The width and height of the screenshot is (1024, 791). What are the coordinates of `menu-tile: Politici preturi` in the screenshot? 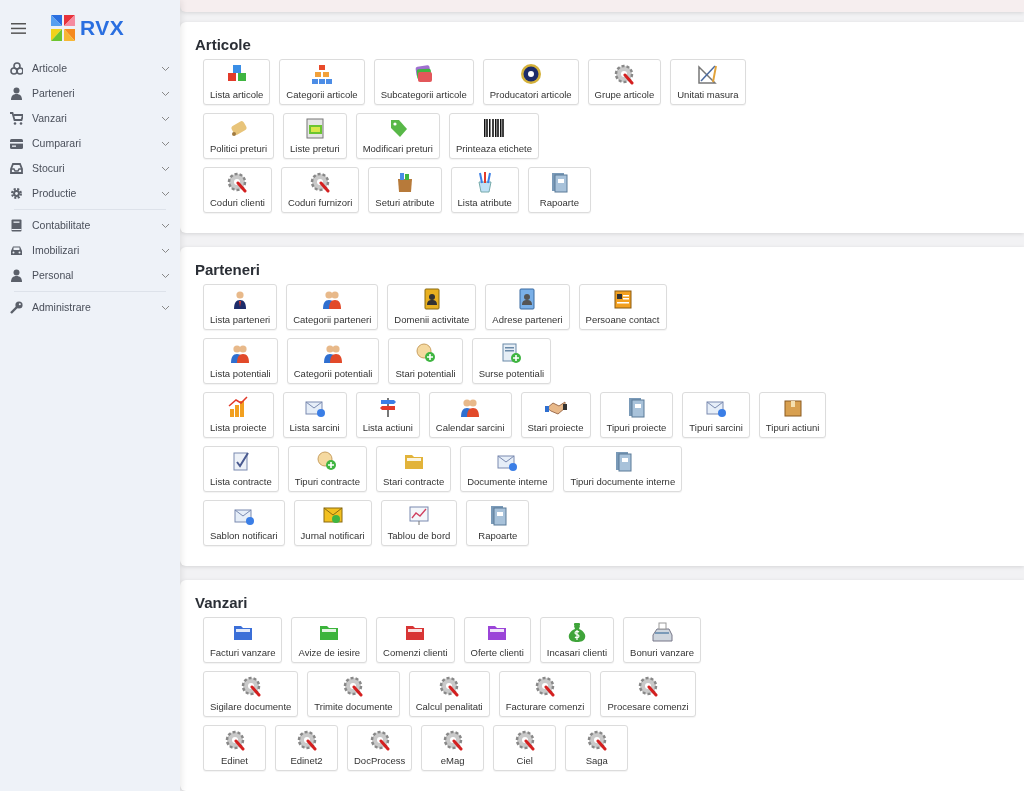 It's located at (239, 136).